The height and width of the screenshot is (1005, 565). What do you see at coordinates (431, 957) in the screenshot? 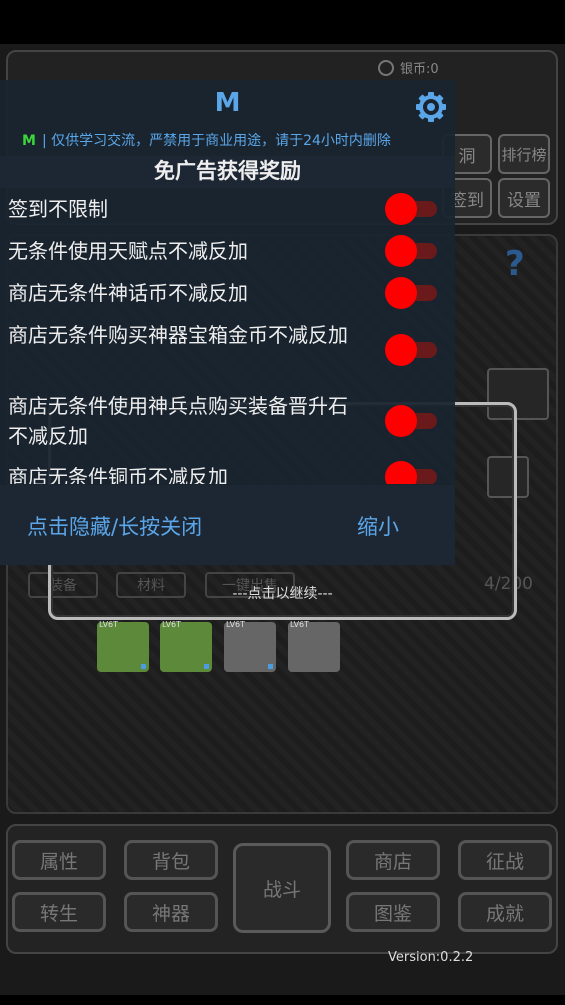
I see `version-label: Version:0.2.2` at bounding box center [431, 957].